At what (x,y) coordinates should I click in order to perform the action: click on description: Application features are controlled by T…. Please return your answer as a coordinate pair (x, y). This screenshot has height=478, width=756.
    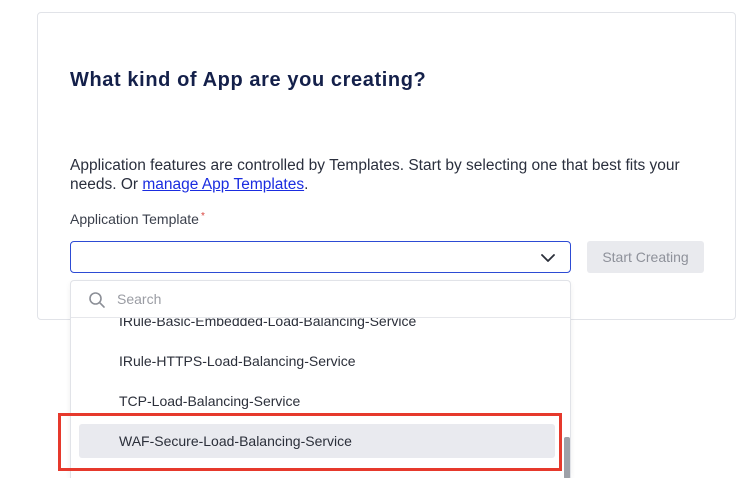
    Looking at the image, I should click on (390, 175).